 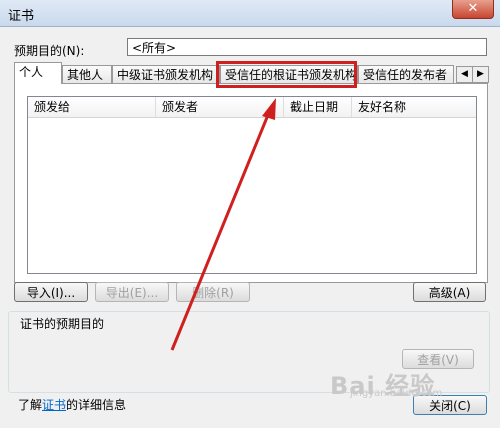 I want to click on annotation-arrow-icon, so click(x=223, y=224).